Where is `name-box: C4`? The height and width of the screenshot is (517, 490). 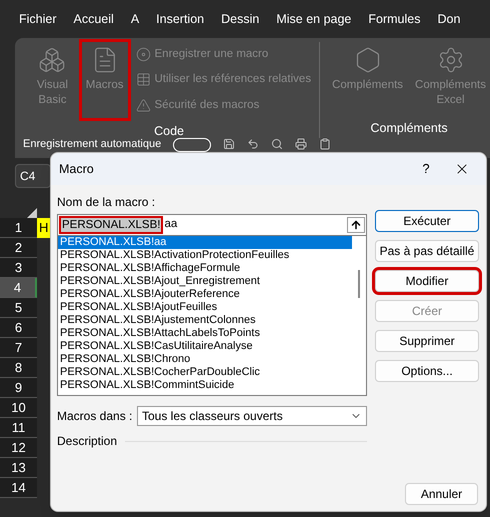 name-box: C4 is located at coordinates (33, 176).